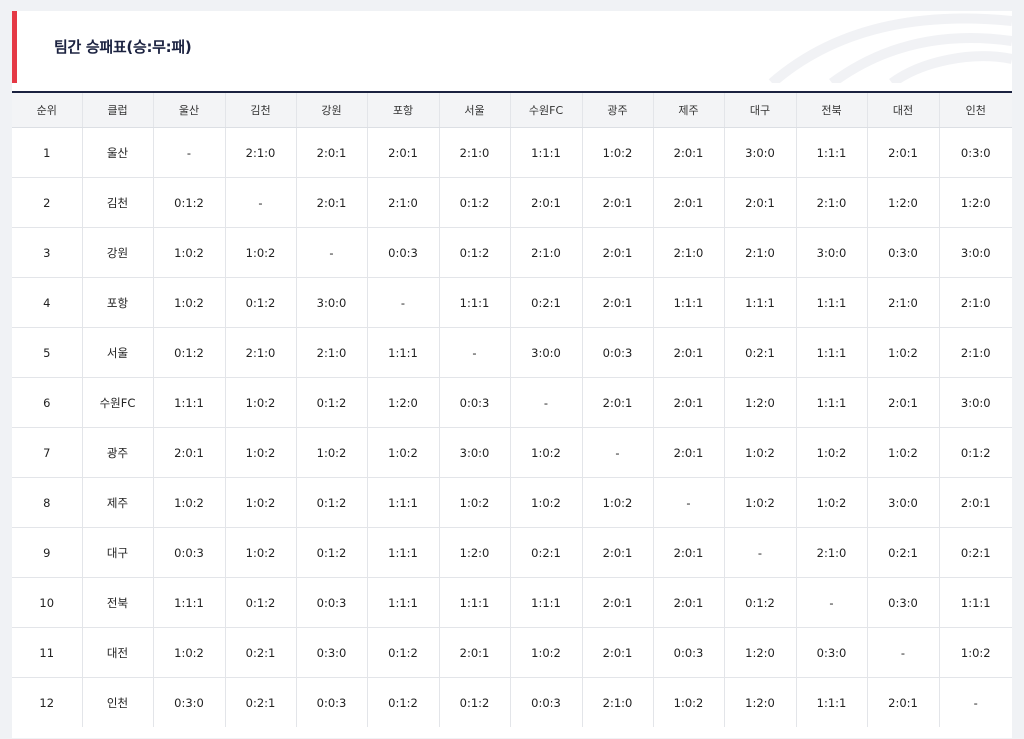 This screenshot has height=739, width=1024. I want to click on column-header-opponent: 인천, so click(975, 110).